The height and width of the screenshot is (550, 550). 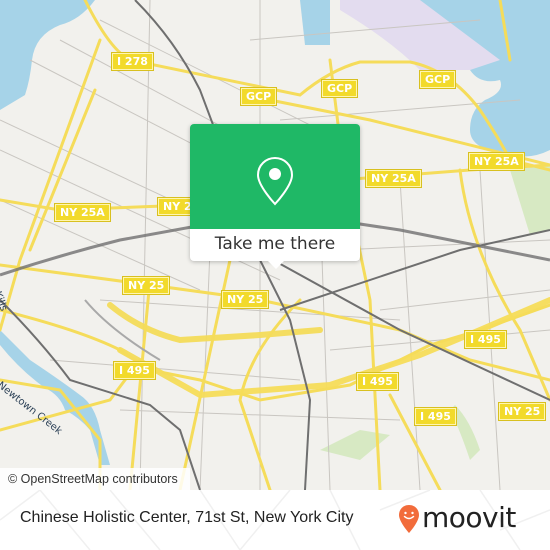 I want to click on location-popup: Take me there, so click(x=275, y=196).